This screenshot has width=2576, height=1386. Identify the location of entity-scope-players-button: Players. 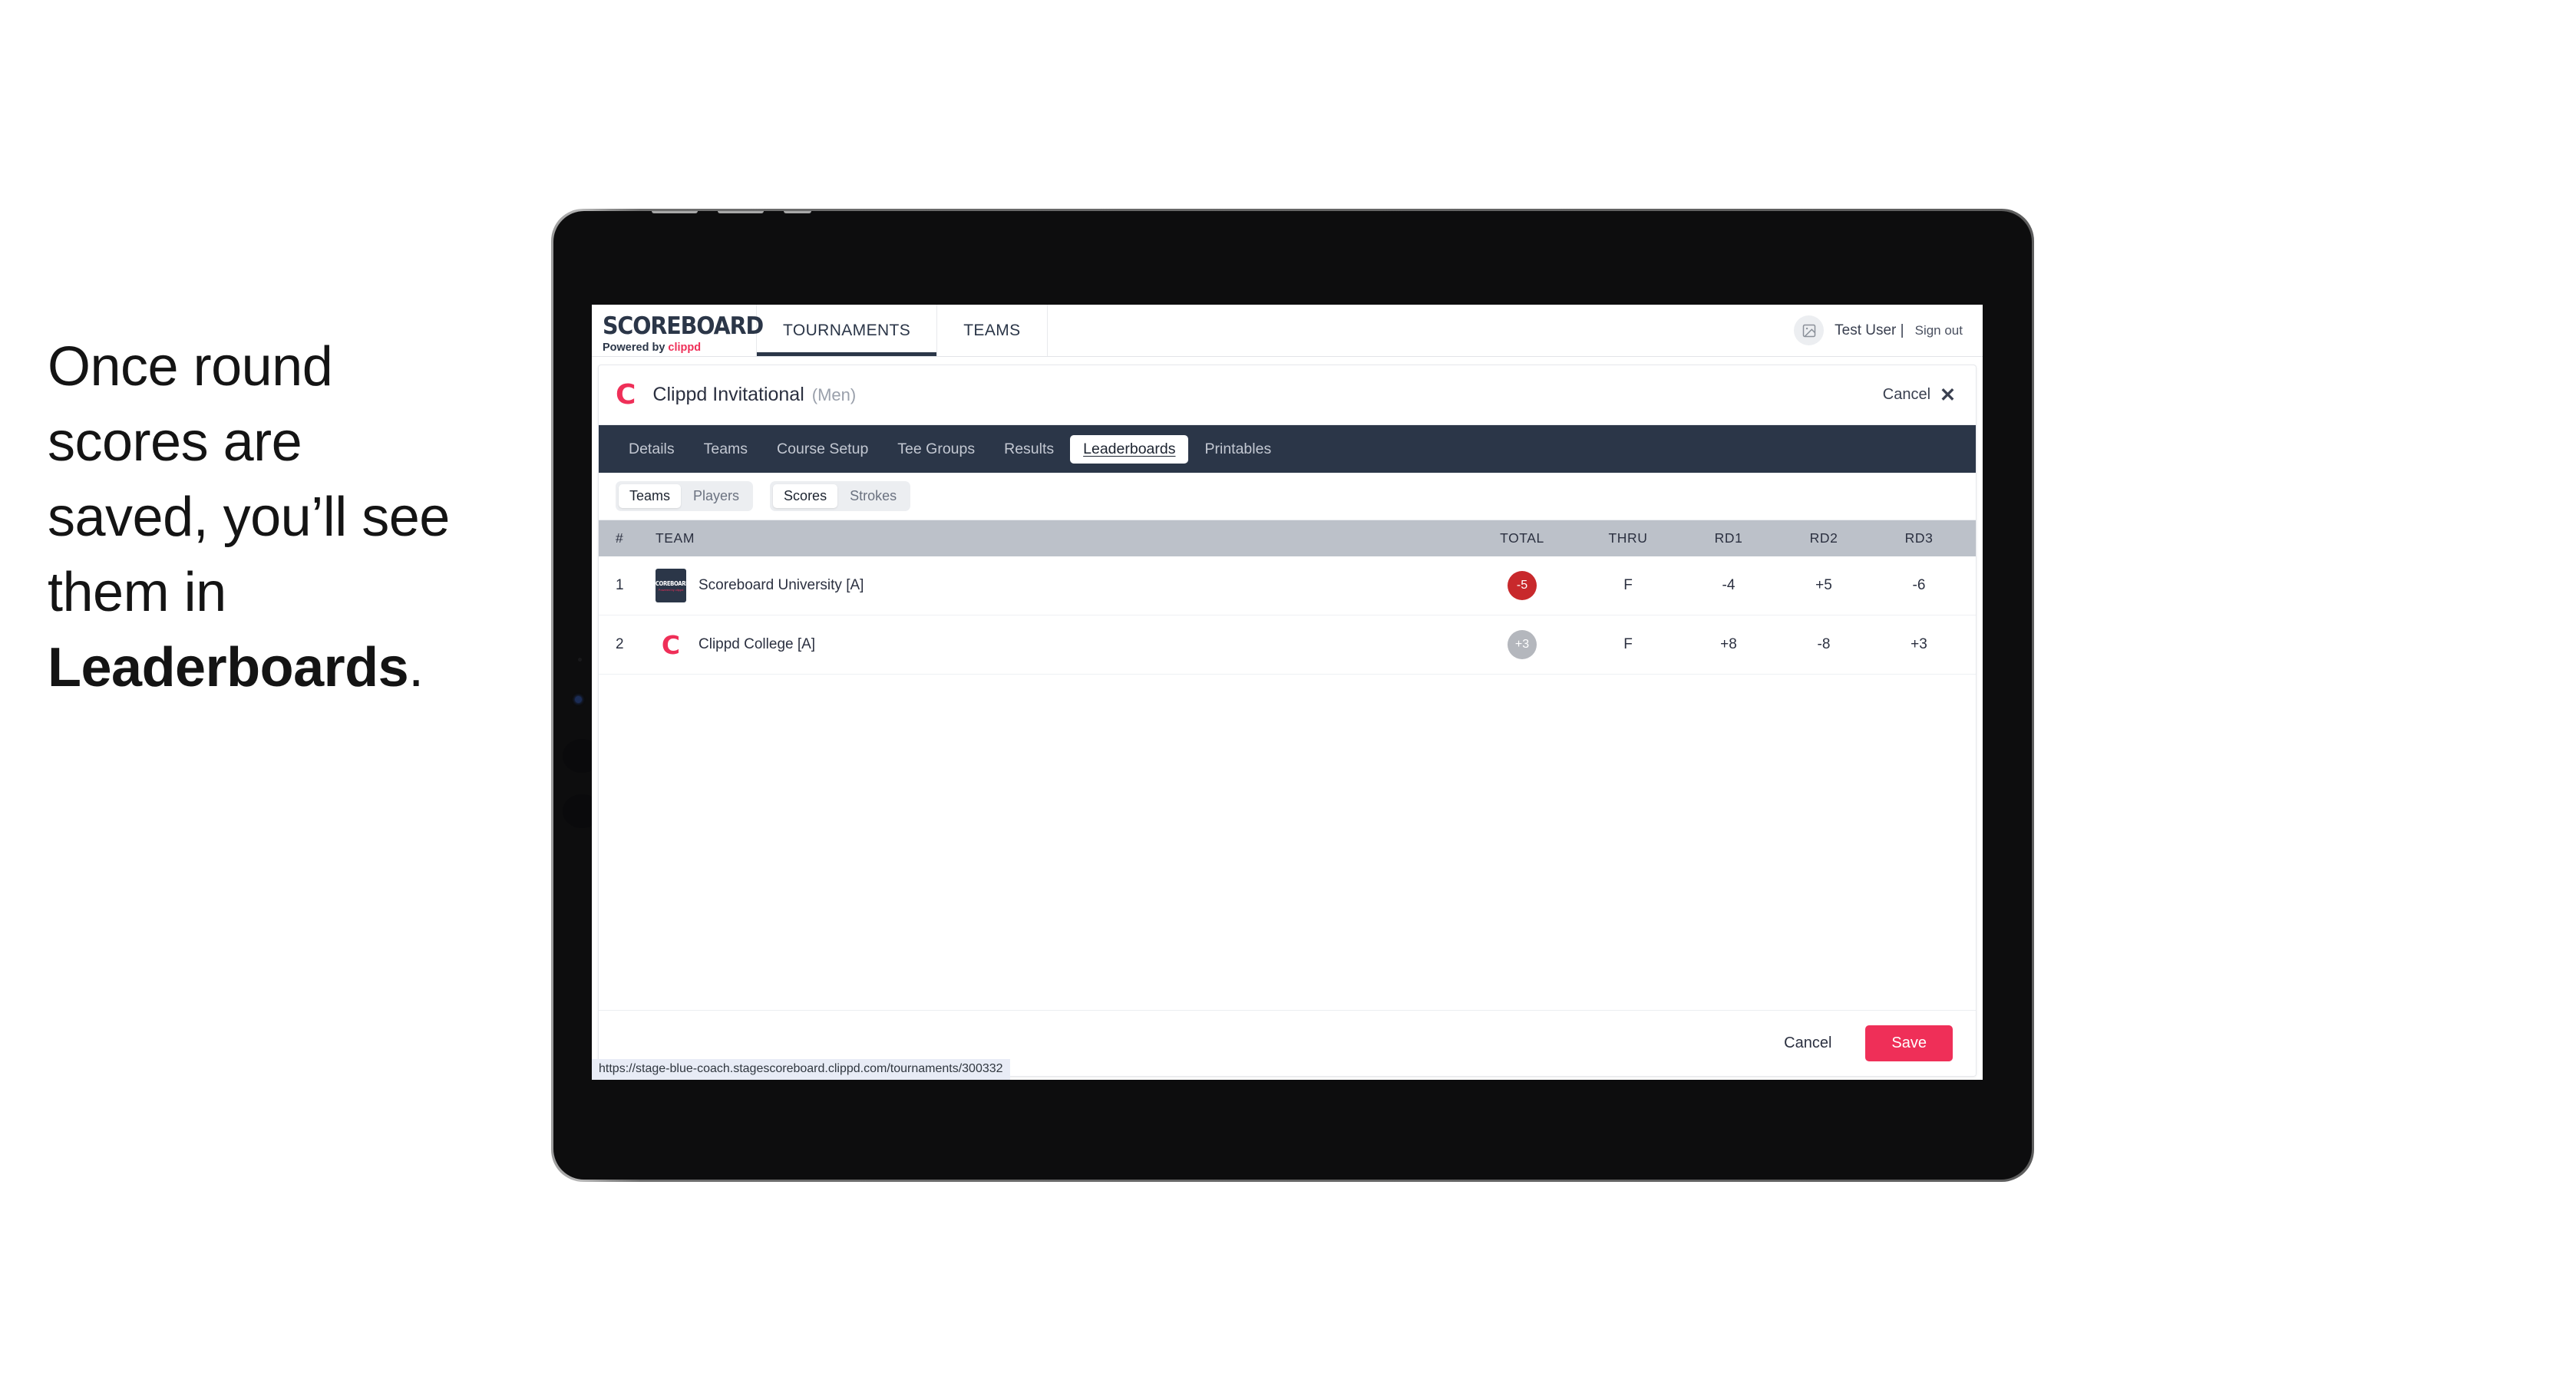
(716, 496).